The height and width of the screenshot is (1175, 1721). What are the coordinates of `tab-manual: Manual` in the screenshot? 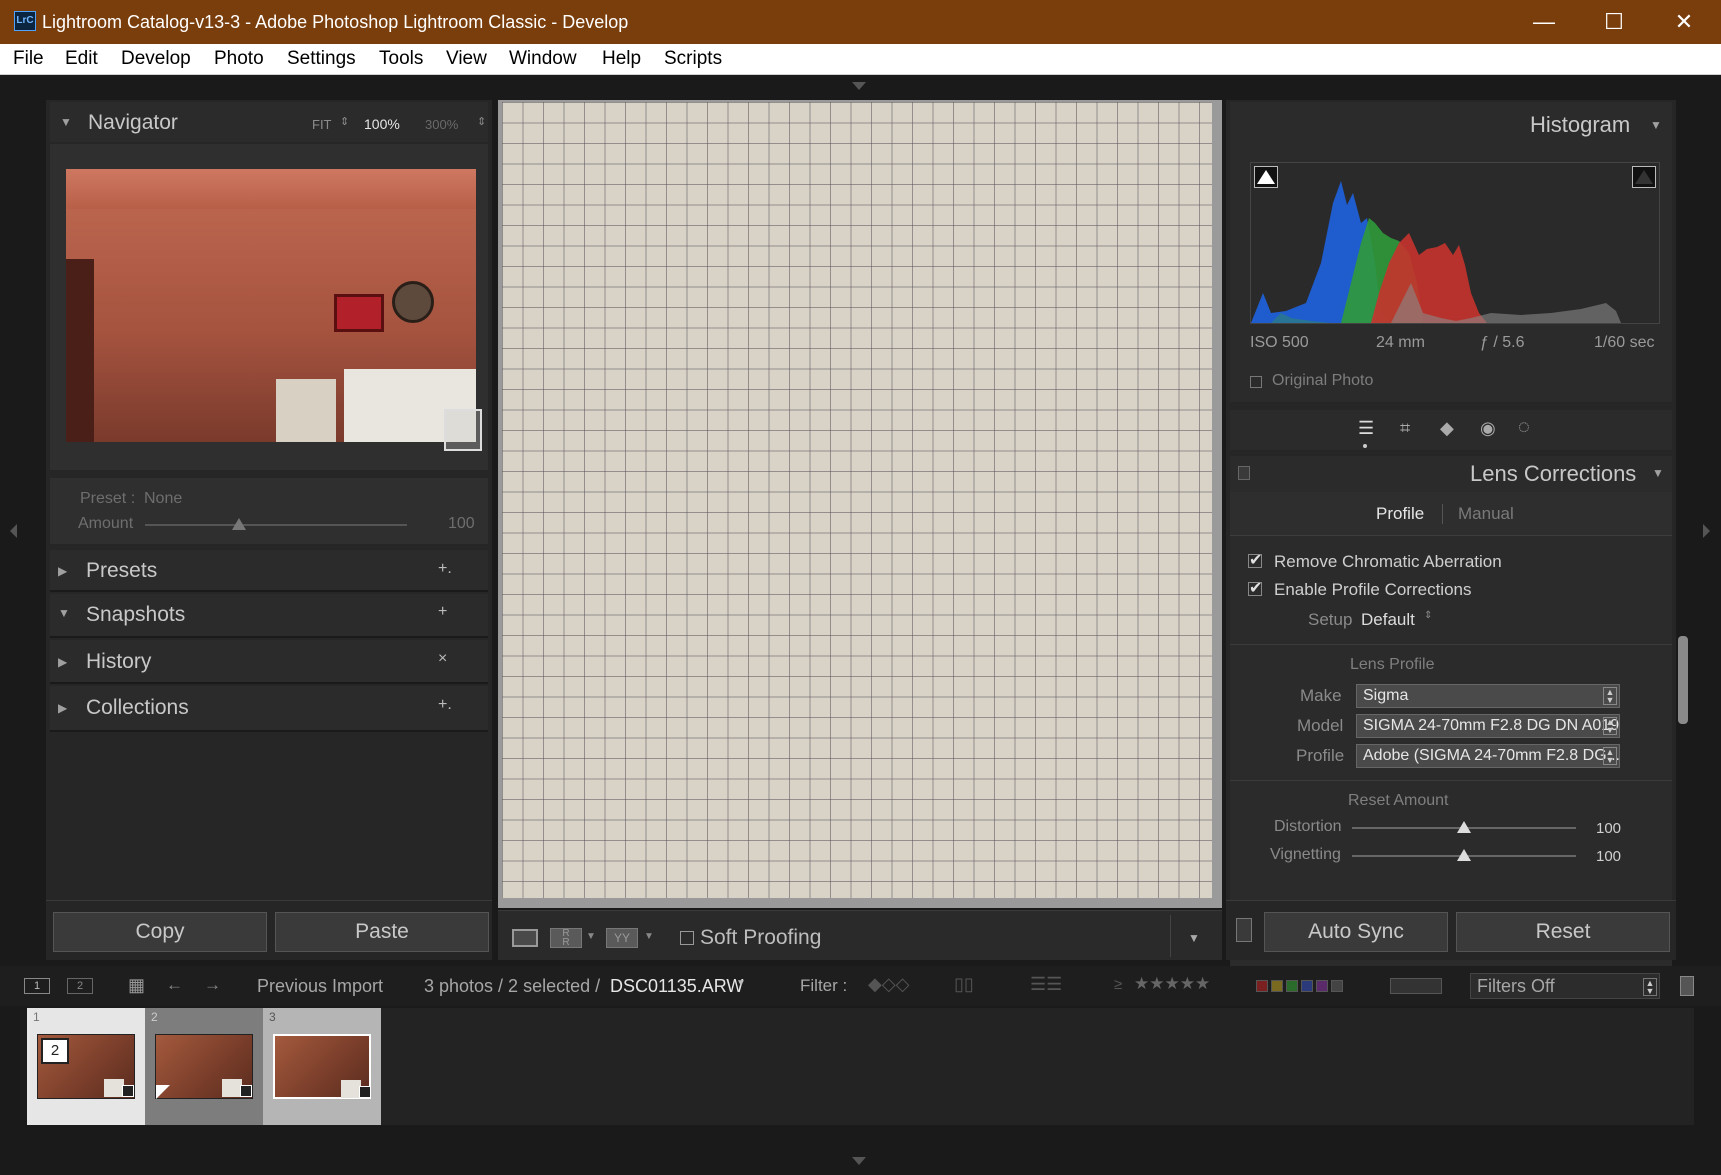 It's located at (1486, 514).